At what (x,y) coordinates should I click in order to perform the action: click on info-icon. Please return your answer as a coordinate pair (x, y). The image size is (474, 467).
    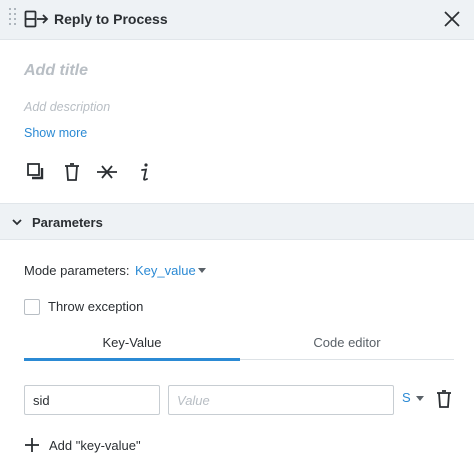
    Looking at the image, I should click on (145, 172).